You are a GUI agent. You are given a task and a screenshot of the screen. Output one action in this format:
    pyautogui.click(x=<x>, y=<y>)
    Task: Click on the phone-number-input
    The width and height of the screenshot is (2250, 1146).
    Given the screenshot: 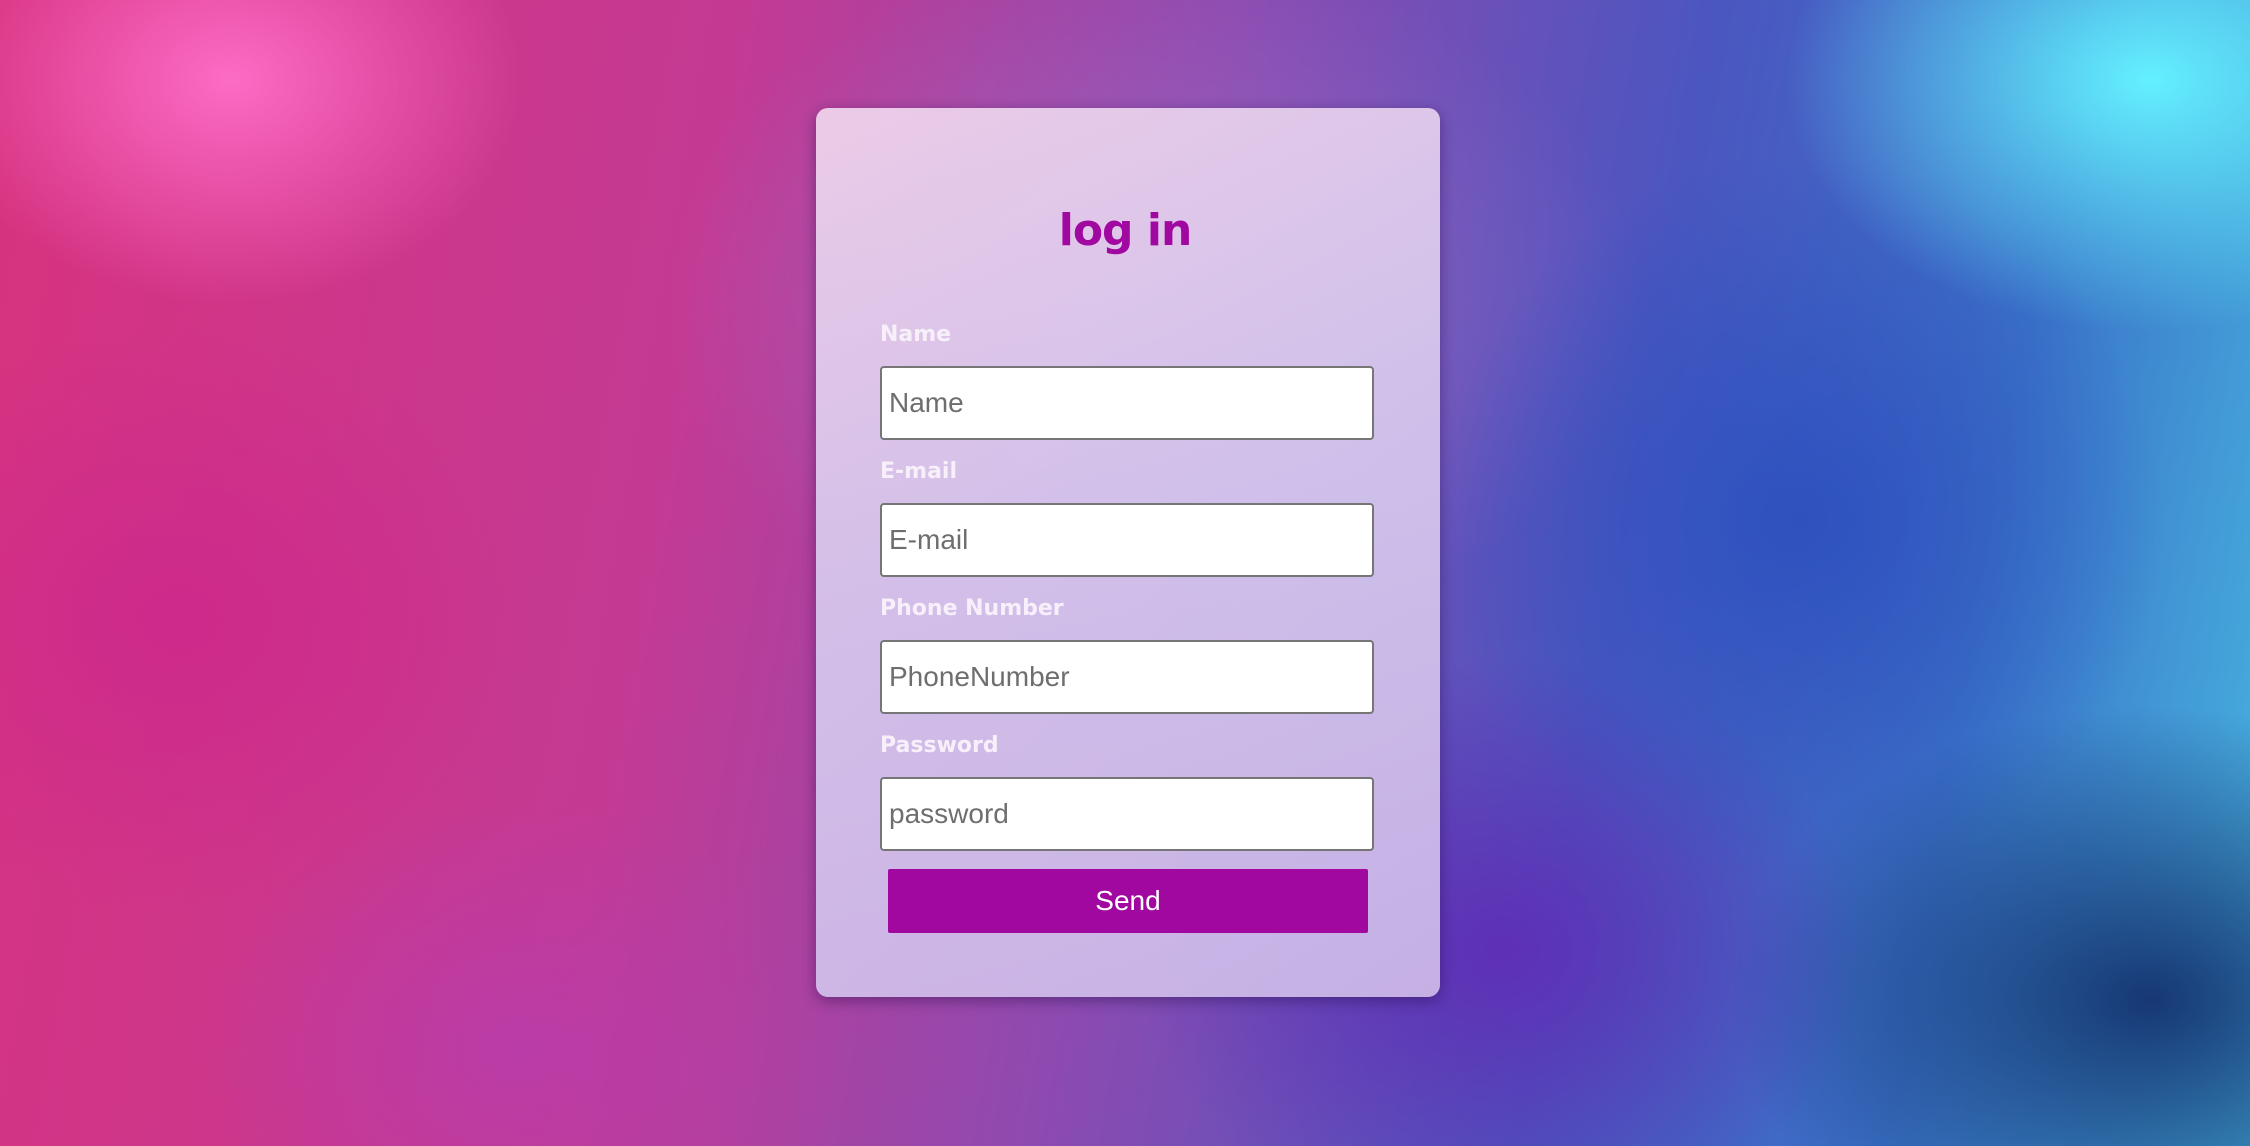 What is the action you would take?
    pyautogui.click(x=1127, y=677)
    